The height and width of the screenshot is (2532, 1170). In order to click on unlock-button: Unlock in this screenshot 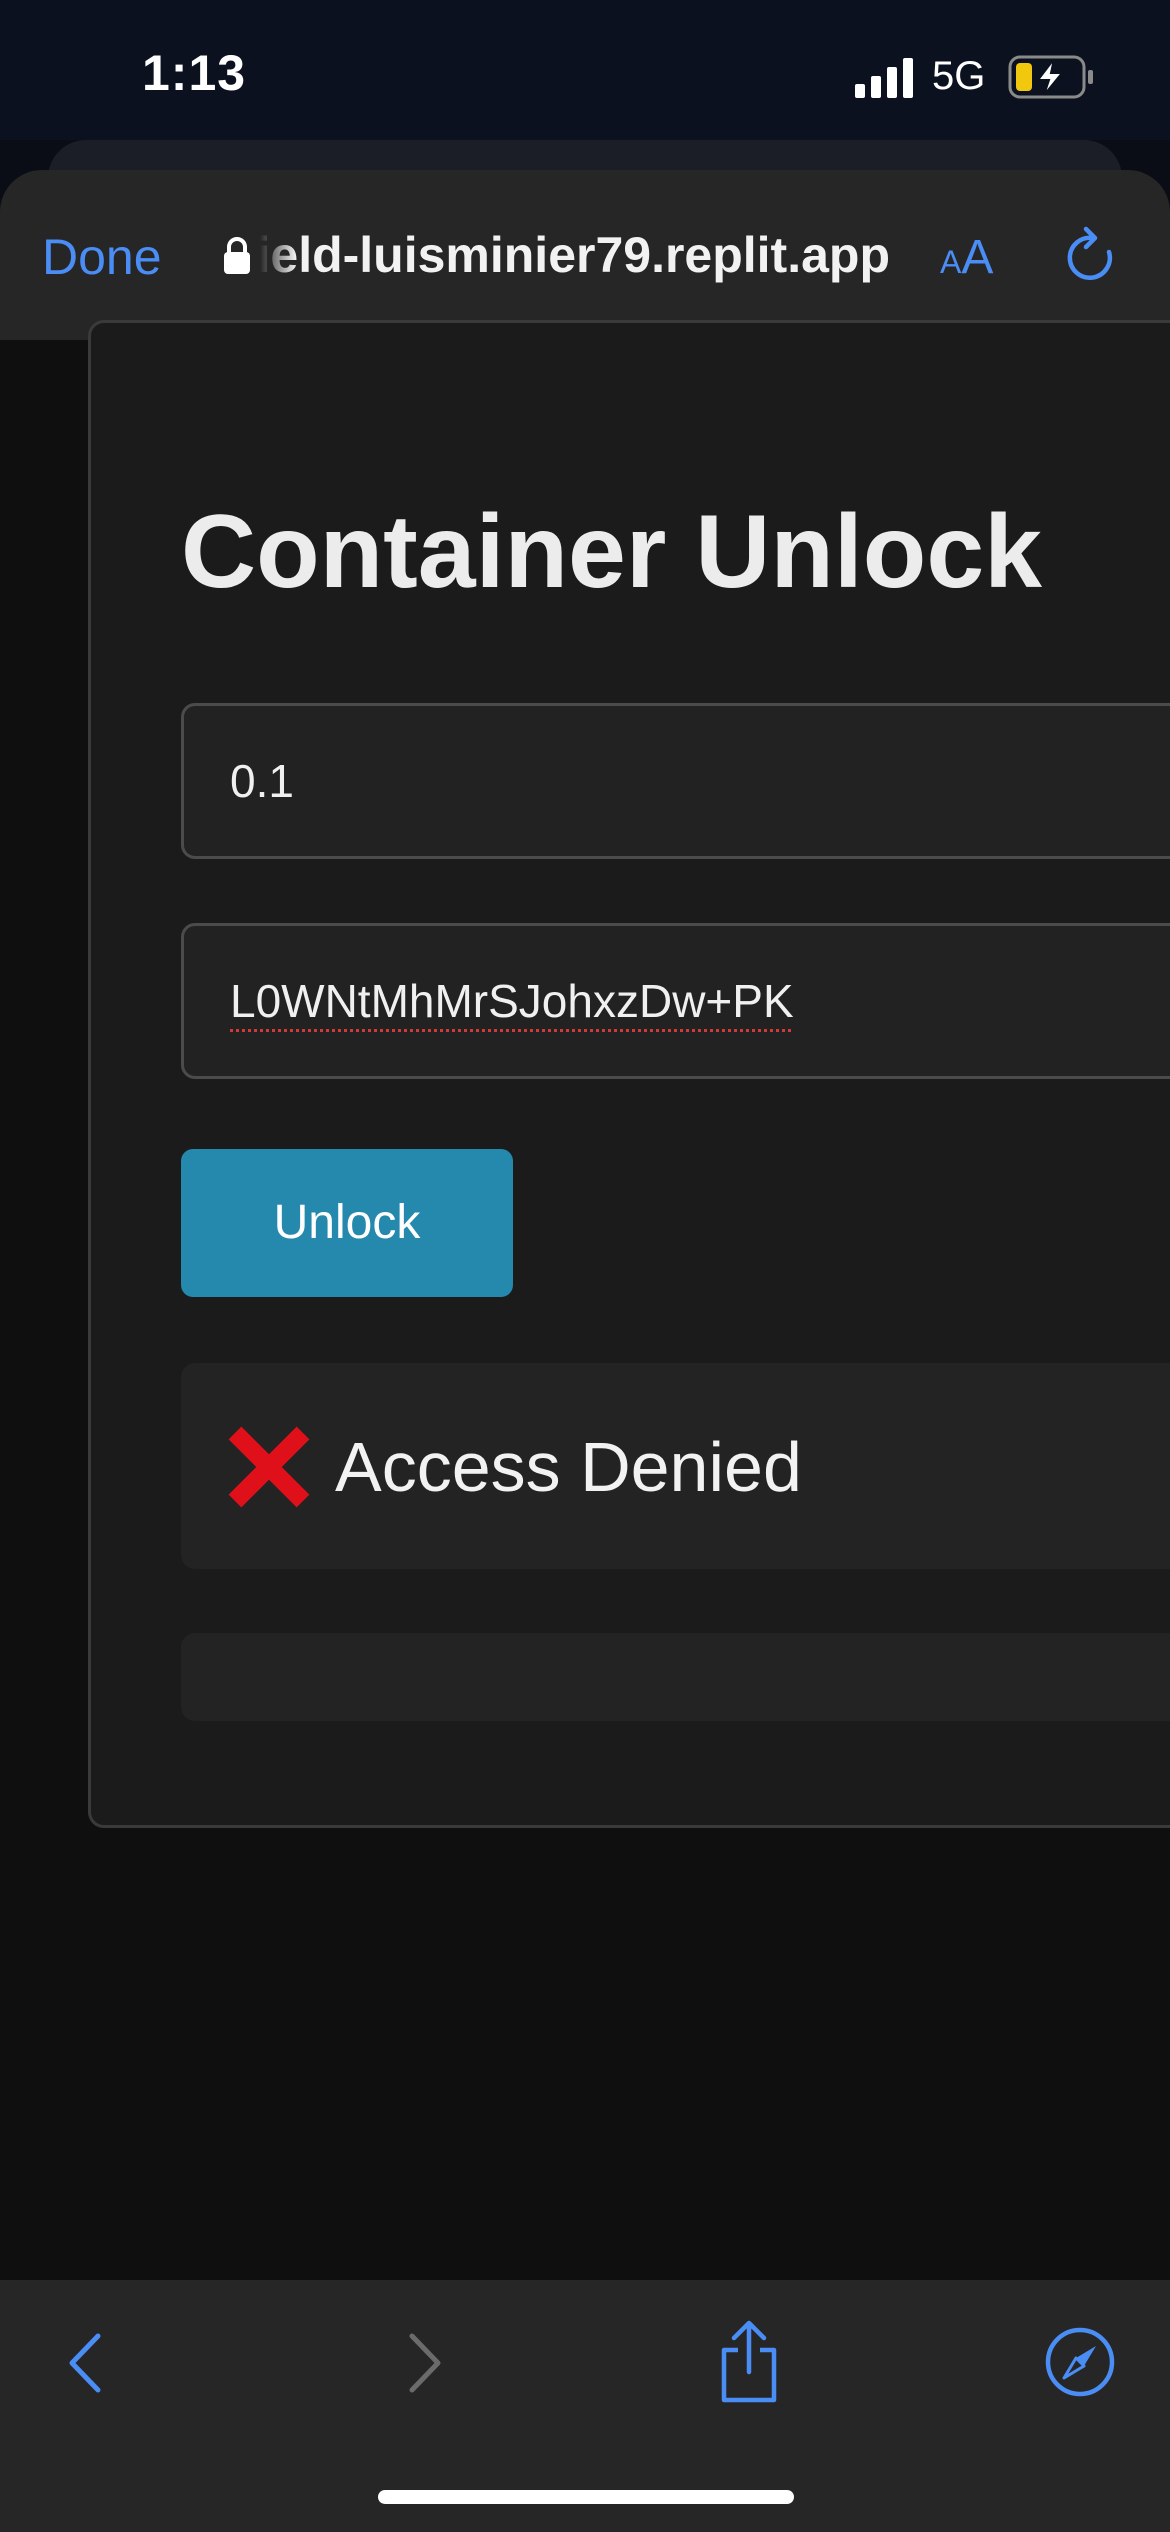, I will do `click(347, 1223)`.